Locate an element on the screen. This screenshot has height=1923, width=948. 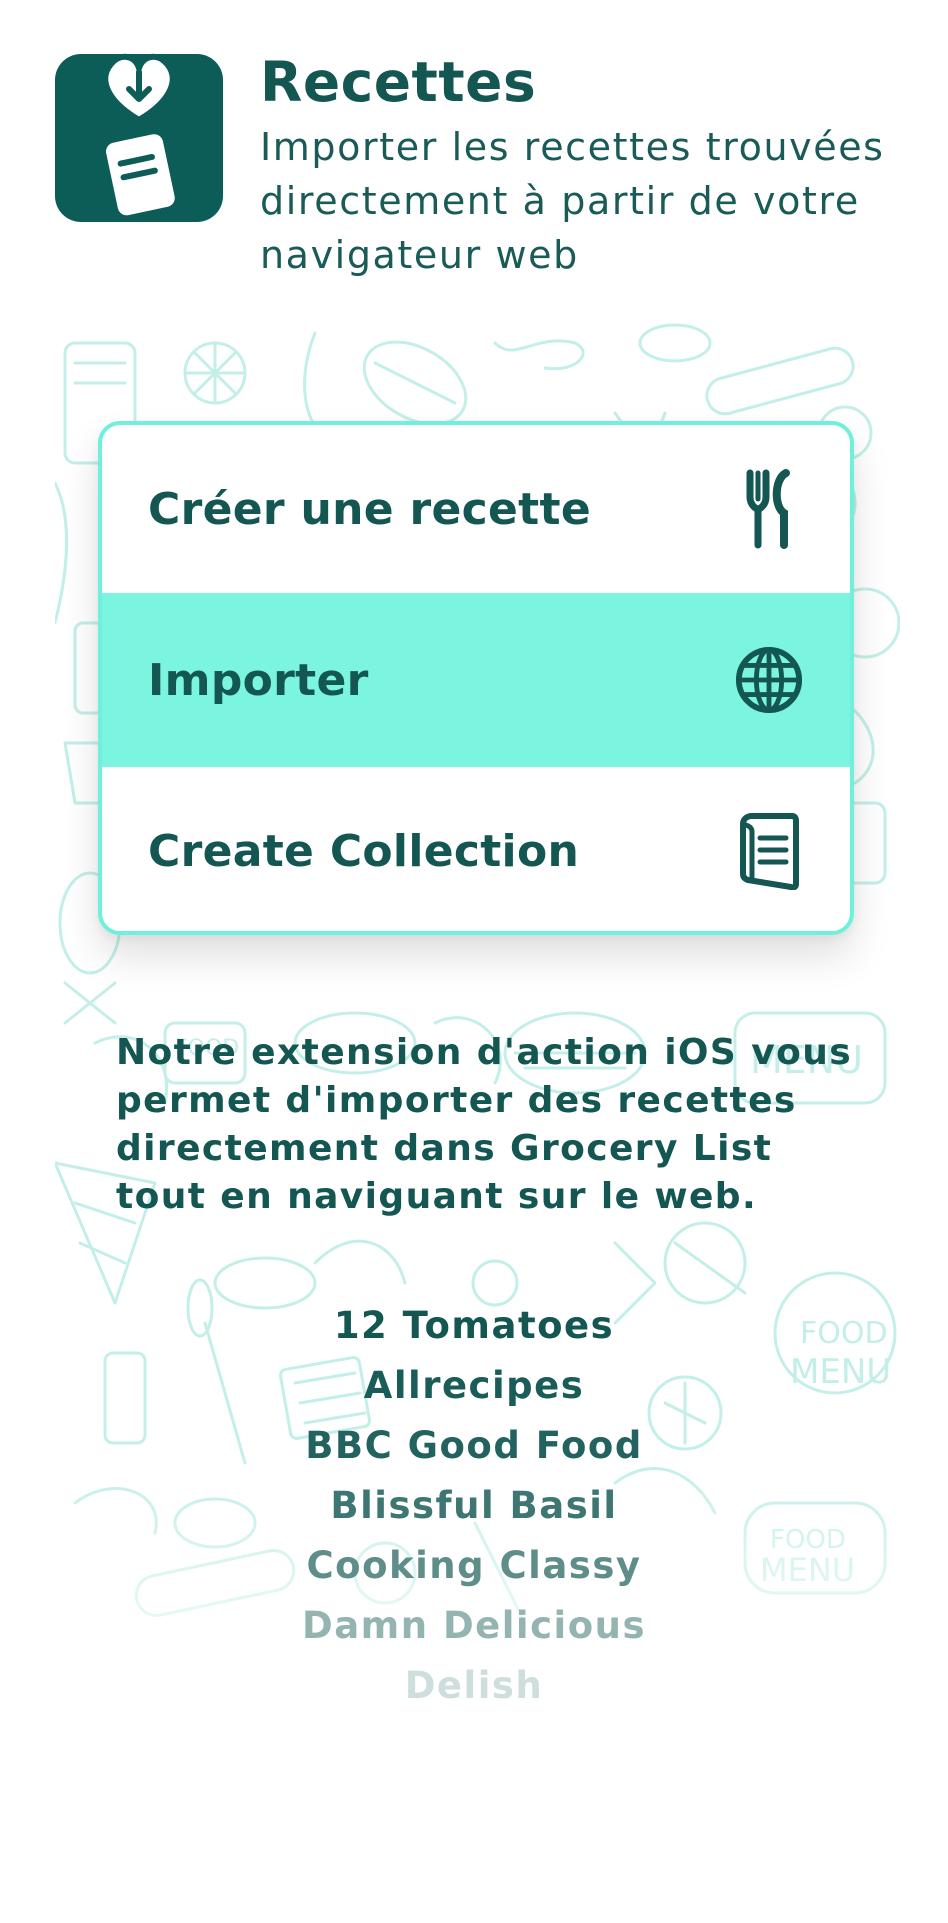
menu-item-label: Créer une recette is located at coordinates (369, 509).